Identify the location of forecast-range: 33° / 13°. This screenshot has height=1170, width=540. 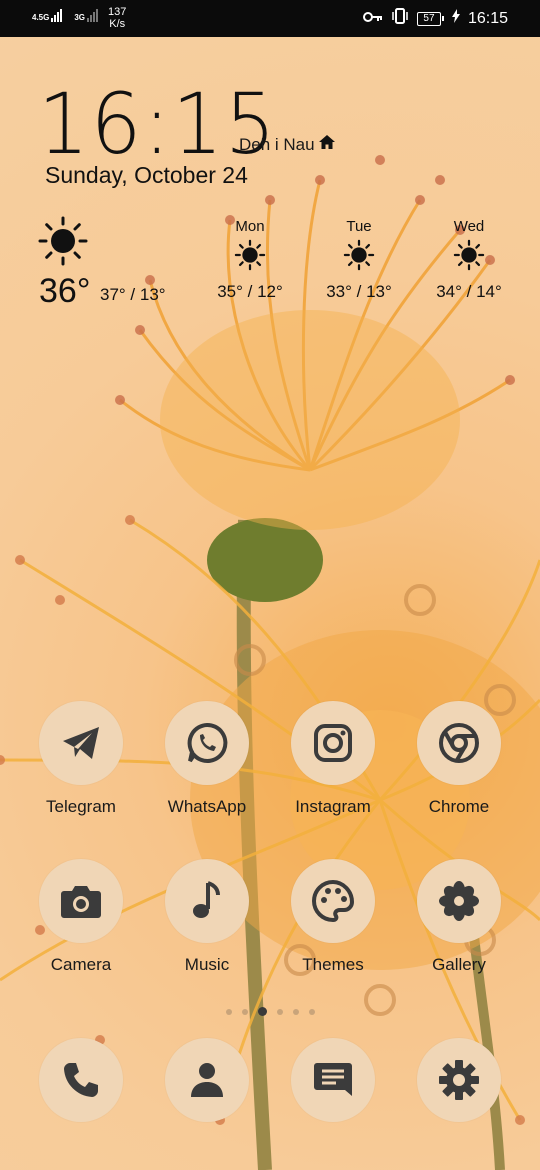
(359, 291).